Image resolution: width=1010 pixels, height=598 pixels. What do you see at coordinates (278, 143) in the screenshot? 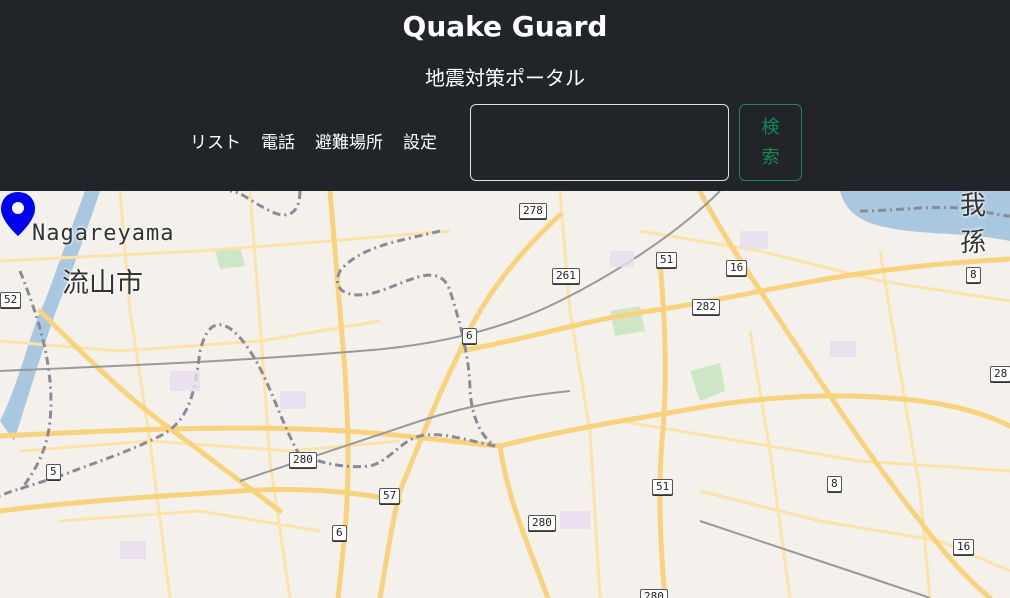
I see `nav-link-phone: 電話` at bounding box center [278, 143].